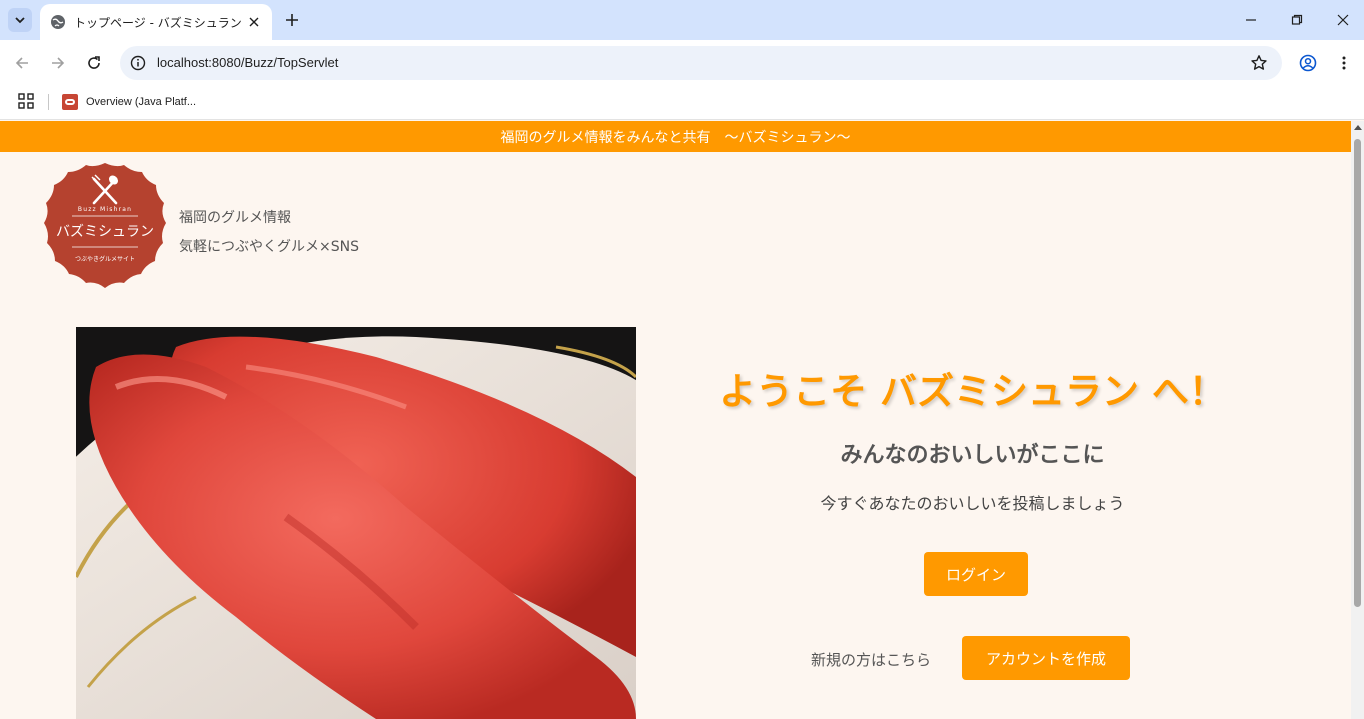 The image size is (1364, 719). I want to click on tagline-line1: 福岡のグルメ情報, so click(235, 218).